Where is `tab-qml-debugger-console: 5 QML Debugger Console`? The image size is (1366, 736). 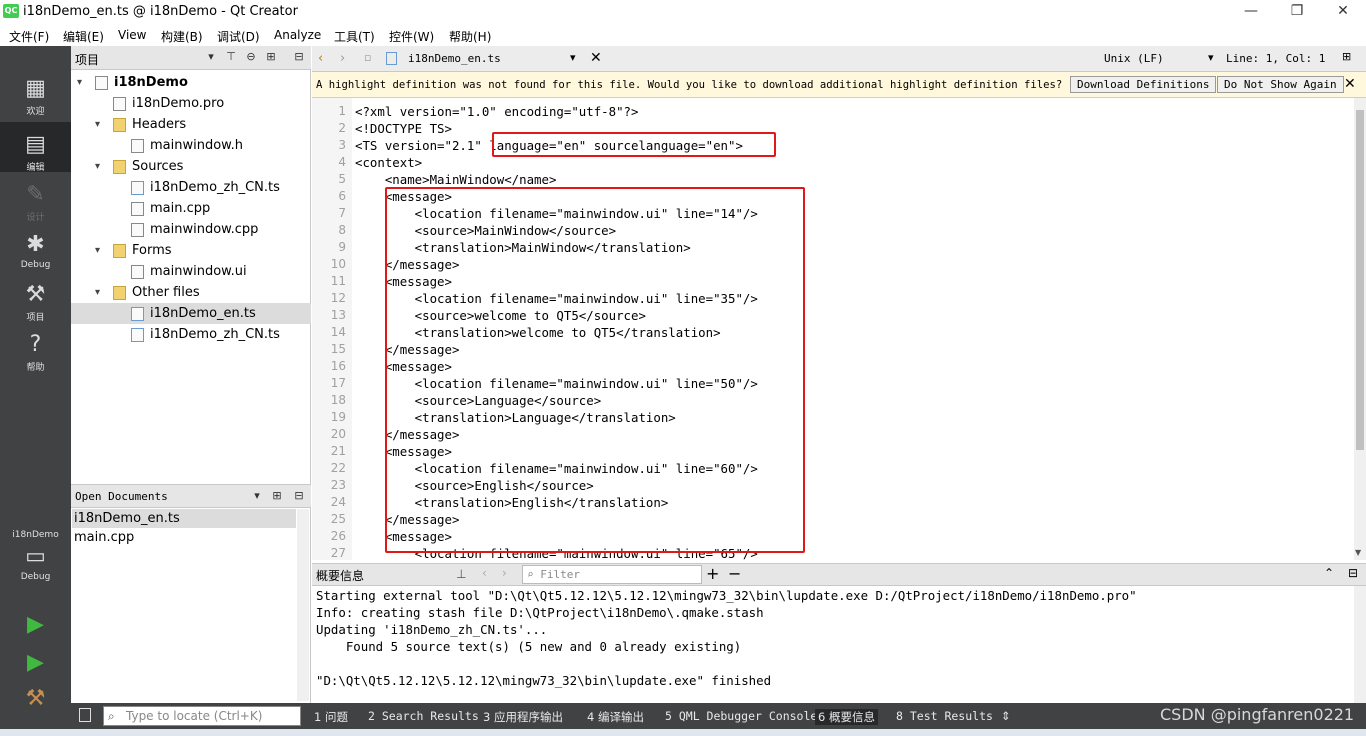
tab-qml-debugger-console: 5 QML Debugger Console is located at coordinates (741, 716).